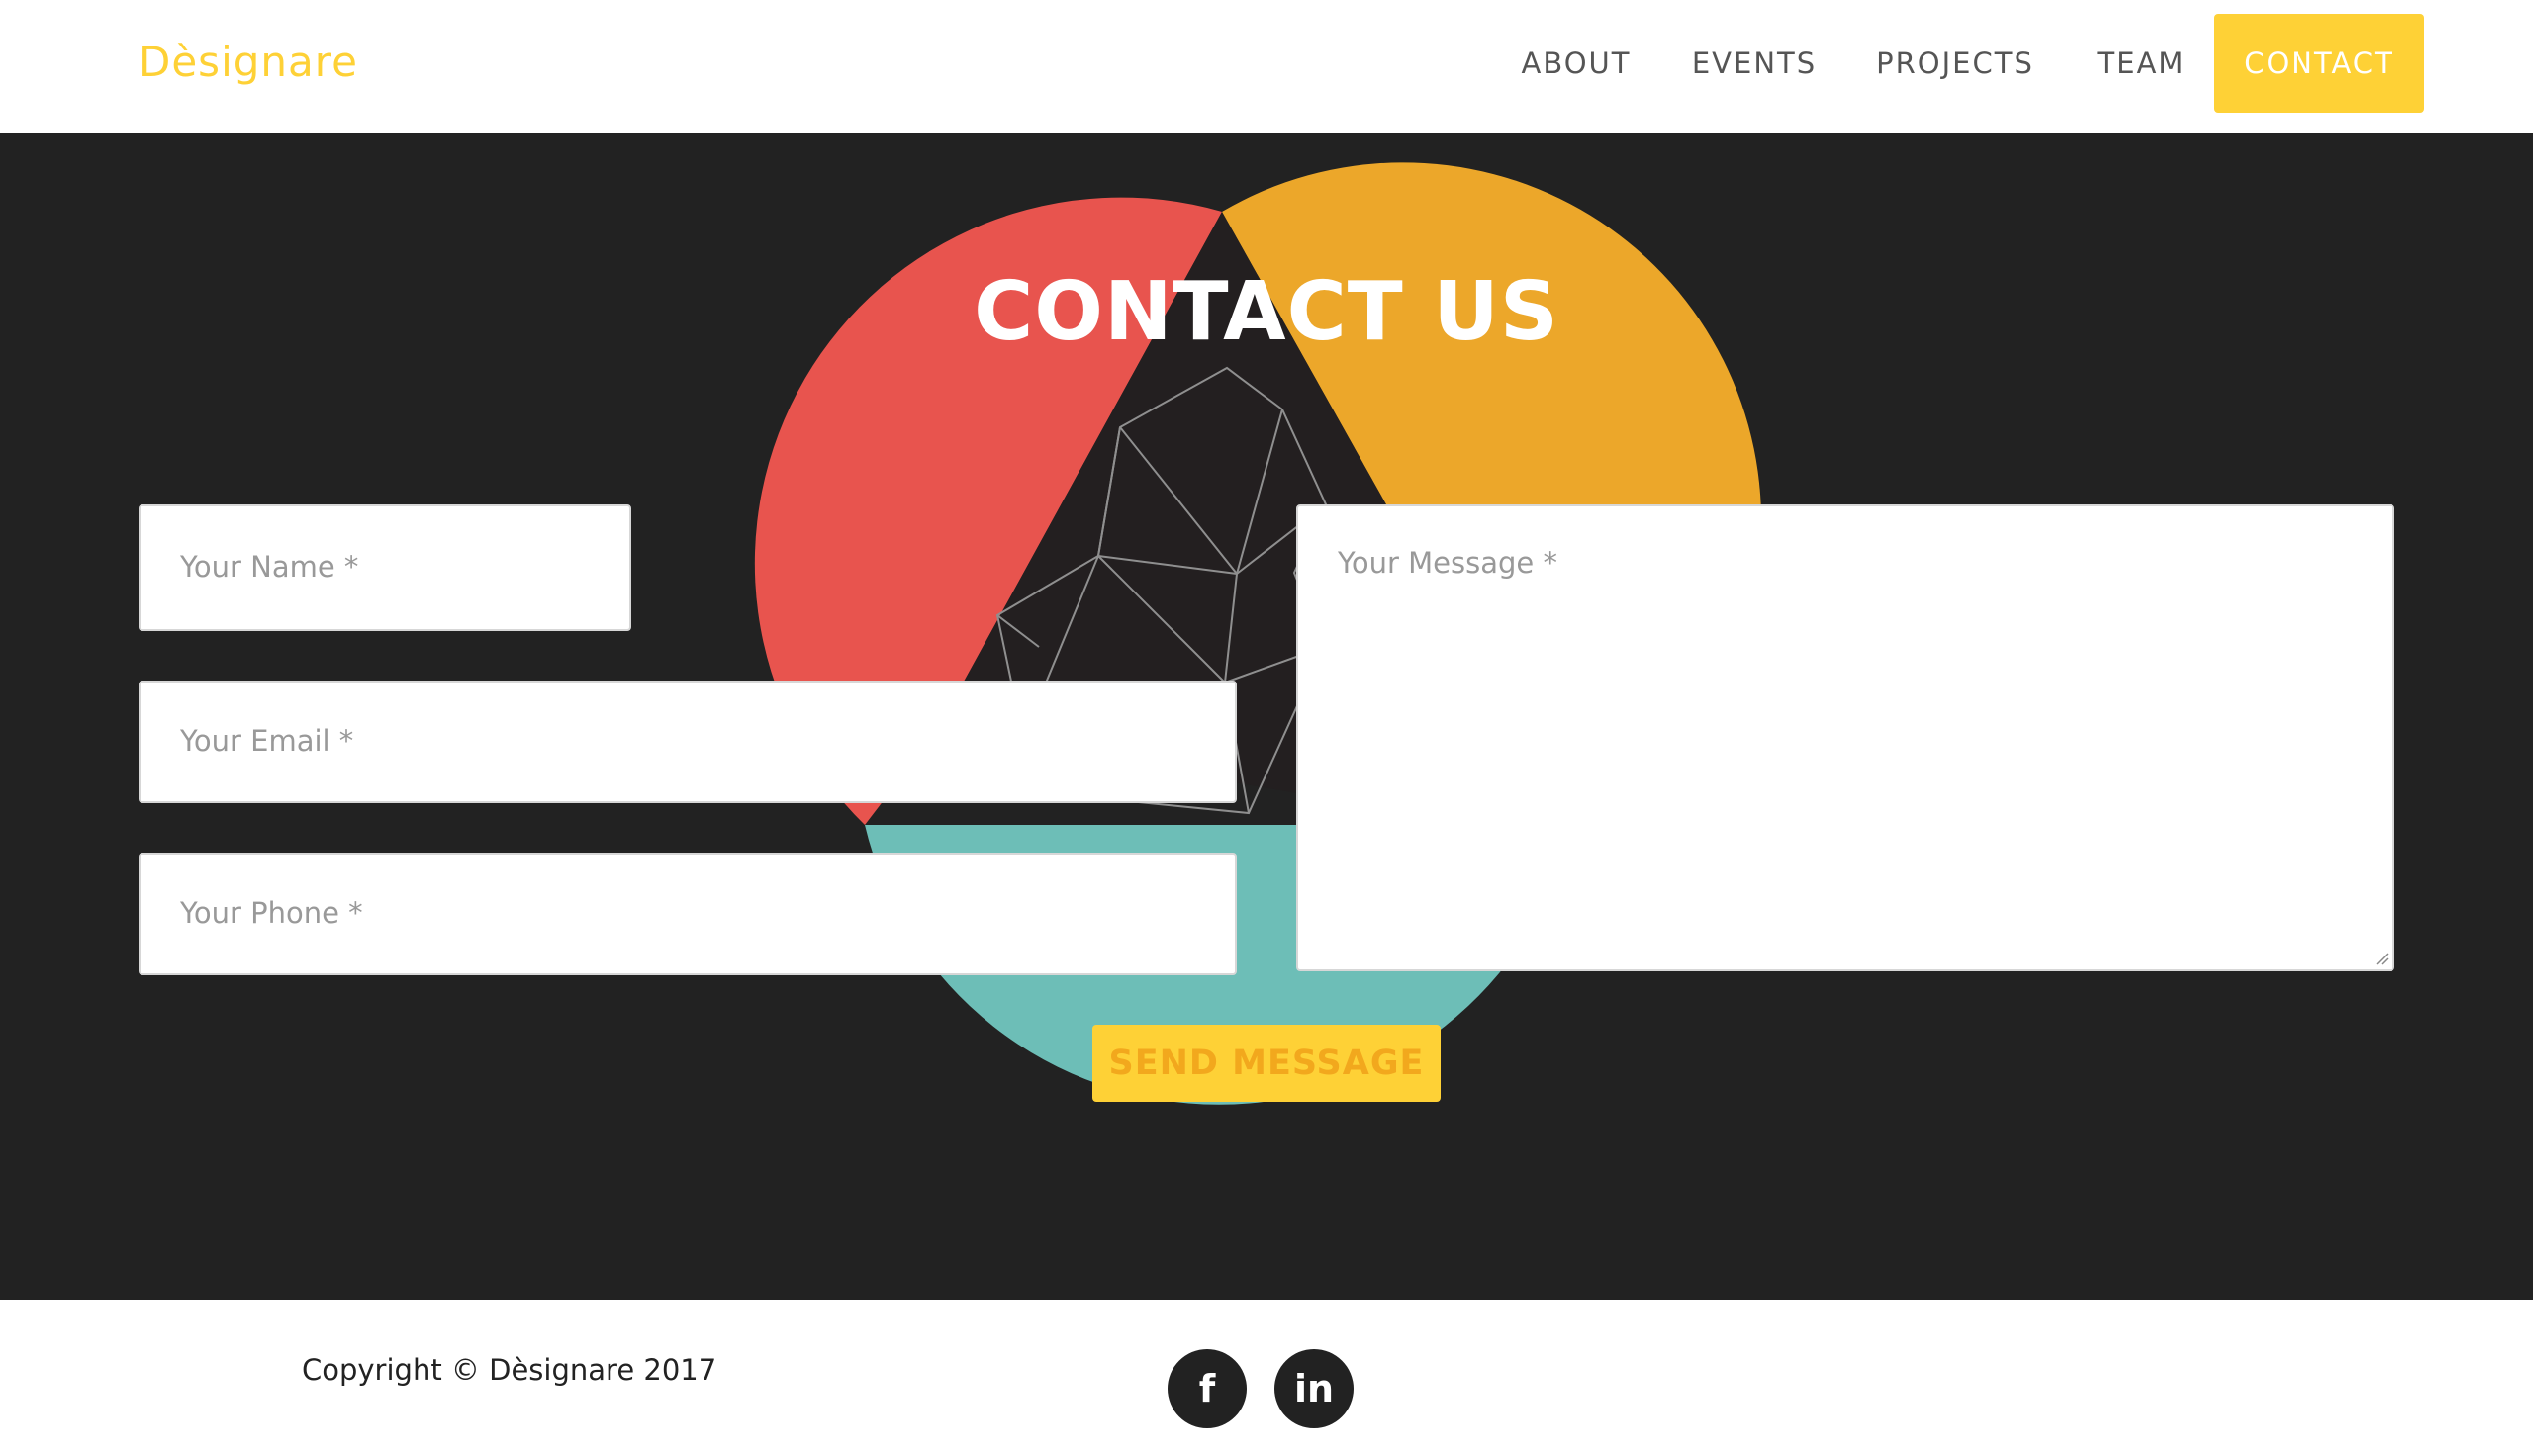 This screenshot has width=2533, height=1456. I want to click on facebook-icon: f, so click(1207, 1388).